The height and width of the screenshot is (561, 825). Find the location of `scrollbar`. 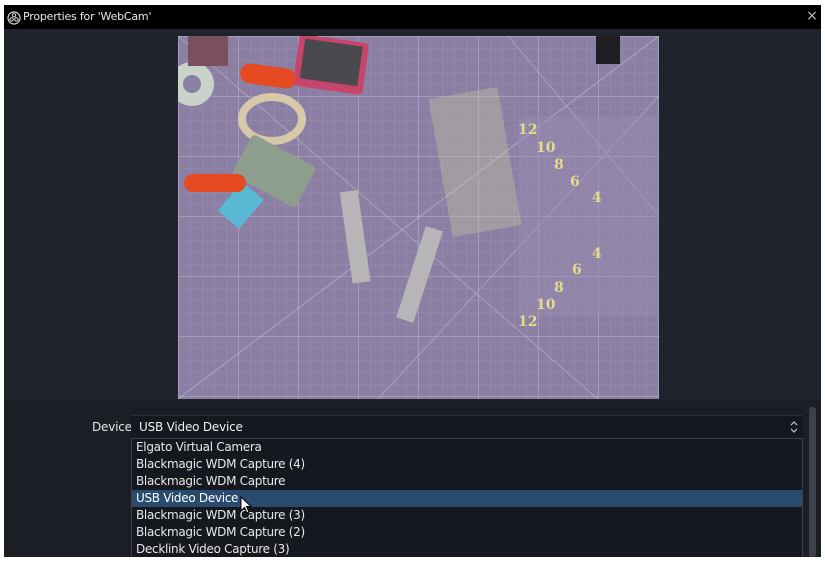

scrollbar is located at coordinates (812, 482).